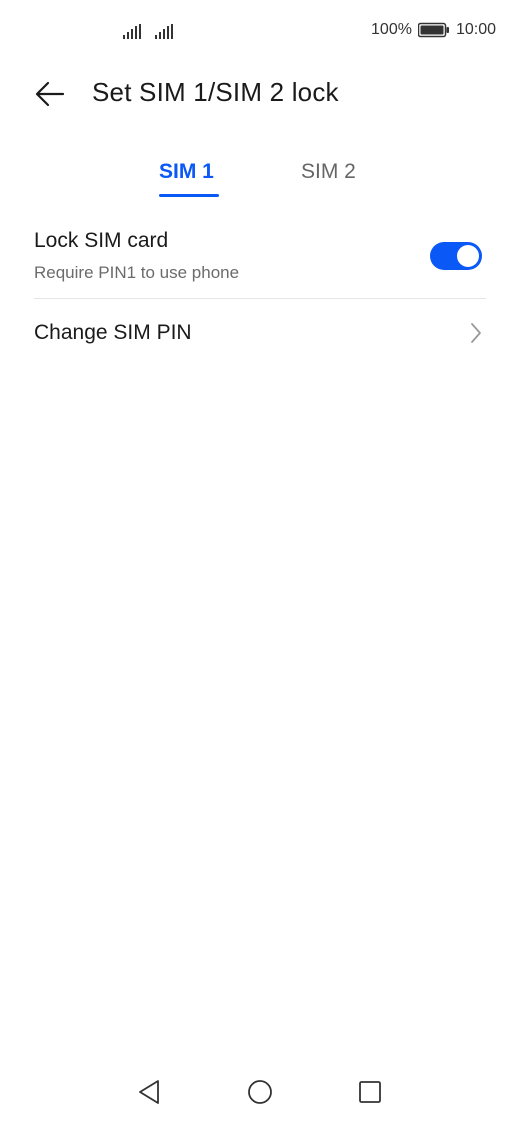 This screenshot has width=520, height=1126. I want to click on page-title: Set SIM 1/SIM 2 lock, so click(215, 92).